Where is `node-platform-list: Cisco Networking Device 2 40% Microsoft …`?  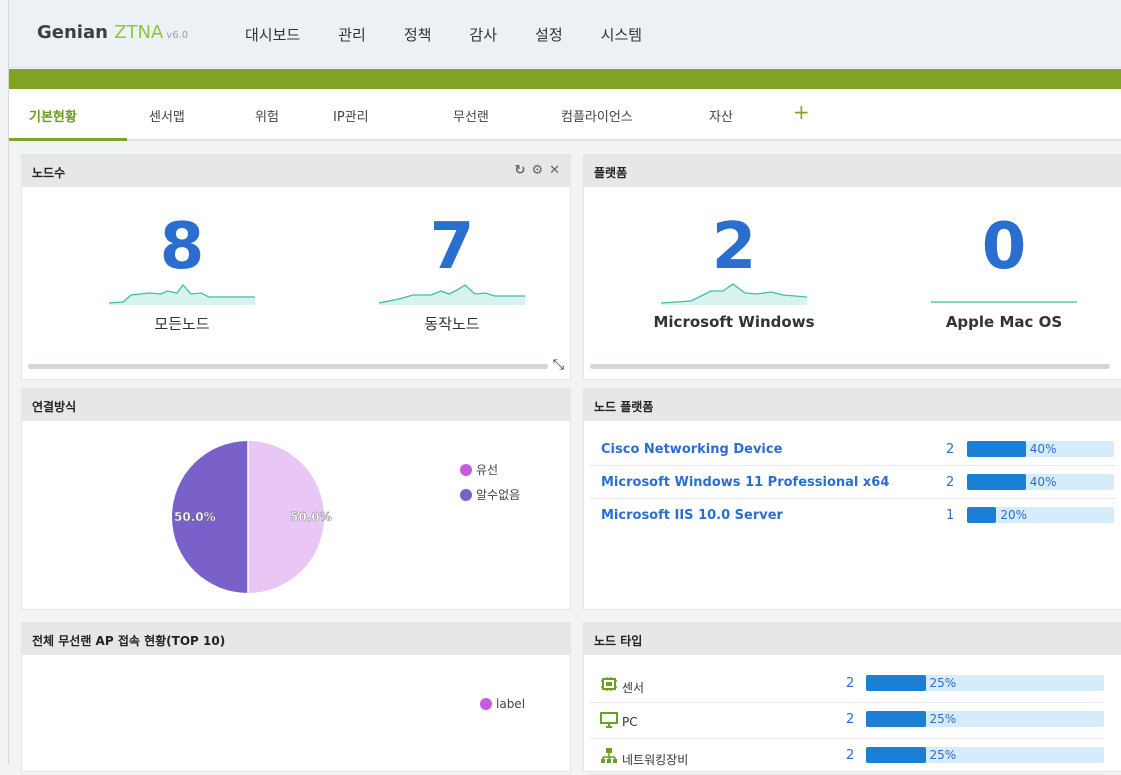 node-platform-list: Cisco Networking Device 2 40% Microsoft … is located at coordinates (853, 482).